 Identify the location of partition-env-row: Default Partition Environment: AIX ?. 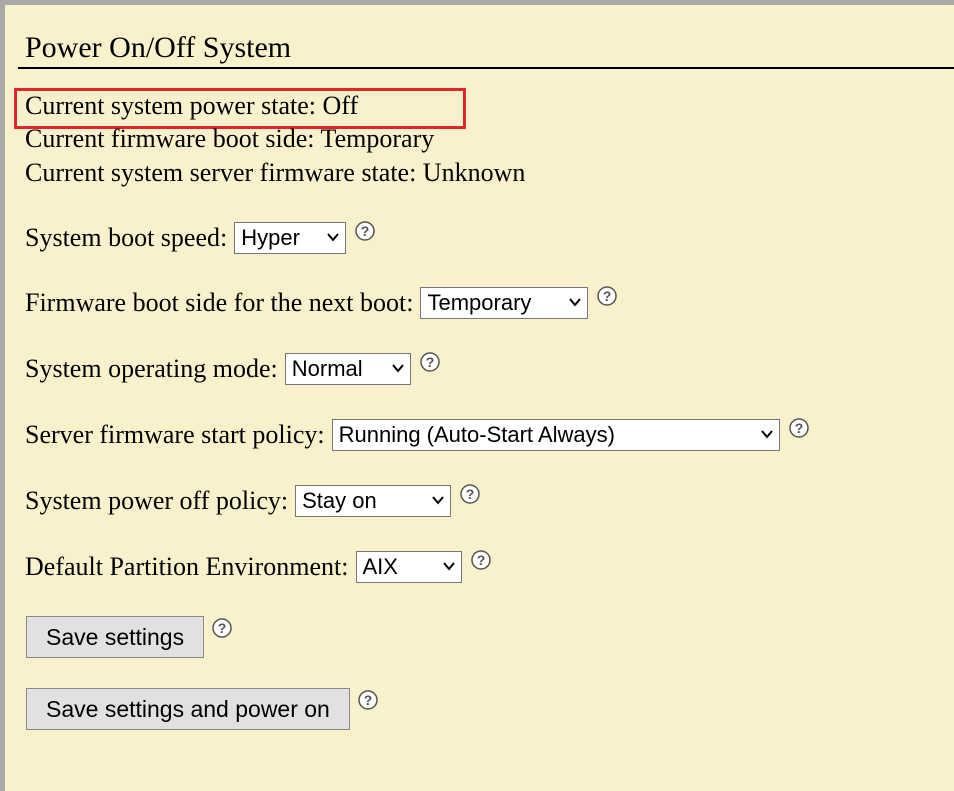
(258, 566).